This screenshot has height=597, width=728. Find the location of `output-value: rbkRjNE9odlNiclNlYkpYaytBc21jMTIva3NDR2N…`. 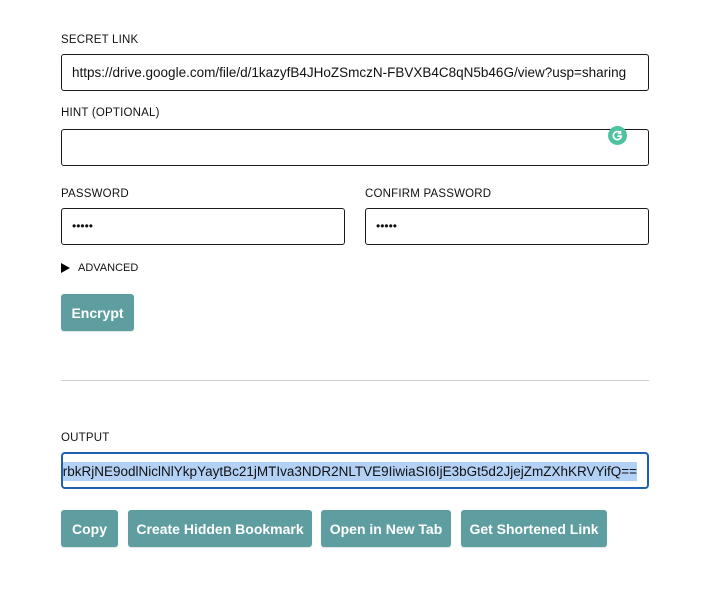

output-value: rbkRjNE9odlNiclNlYkpYaytBc21jMTIva3NDR2N… is located at coordinates (349, 471).